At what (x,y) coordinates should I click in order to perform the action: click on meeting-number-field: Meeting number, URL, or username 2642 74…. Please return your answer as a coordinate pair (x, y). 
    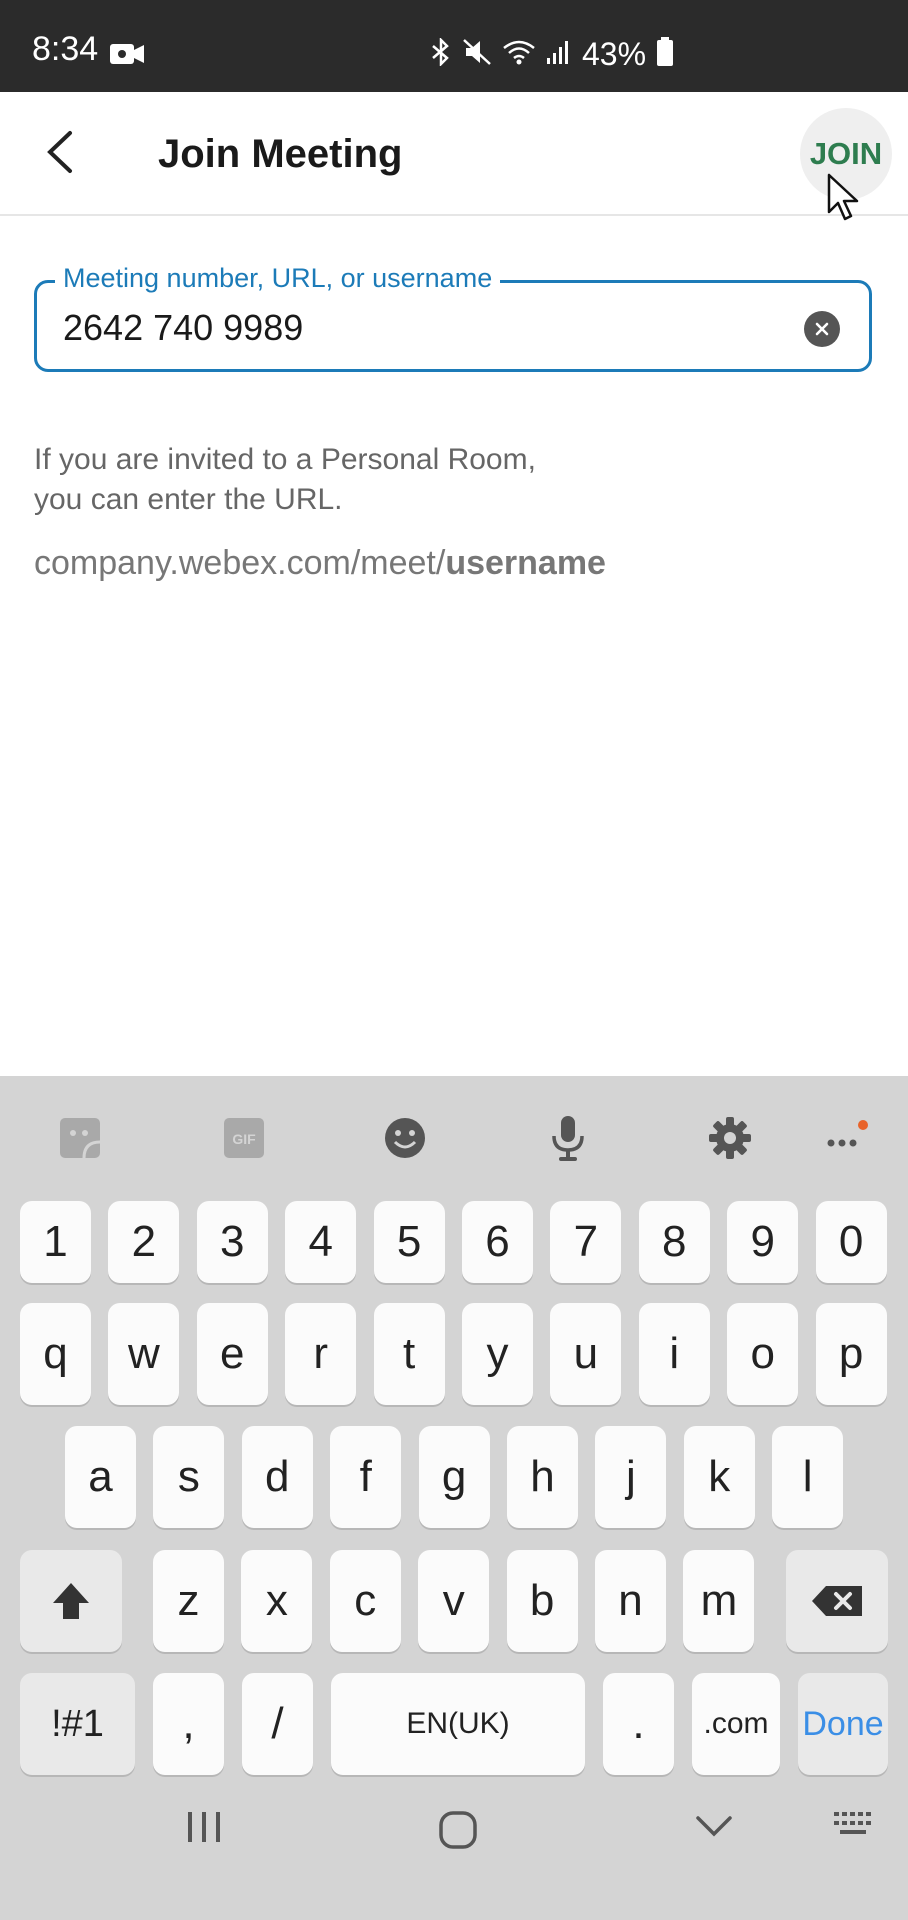
    Looking at the image, I should click on (453, 317).